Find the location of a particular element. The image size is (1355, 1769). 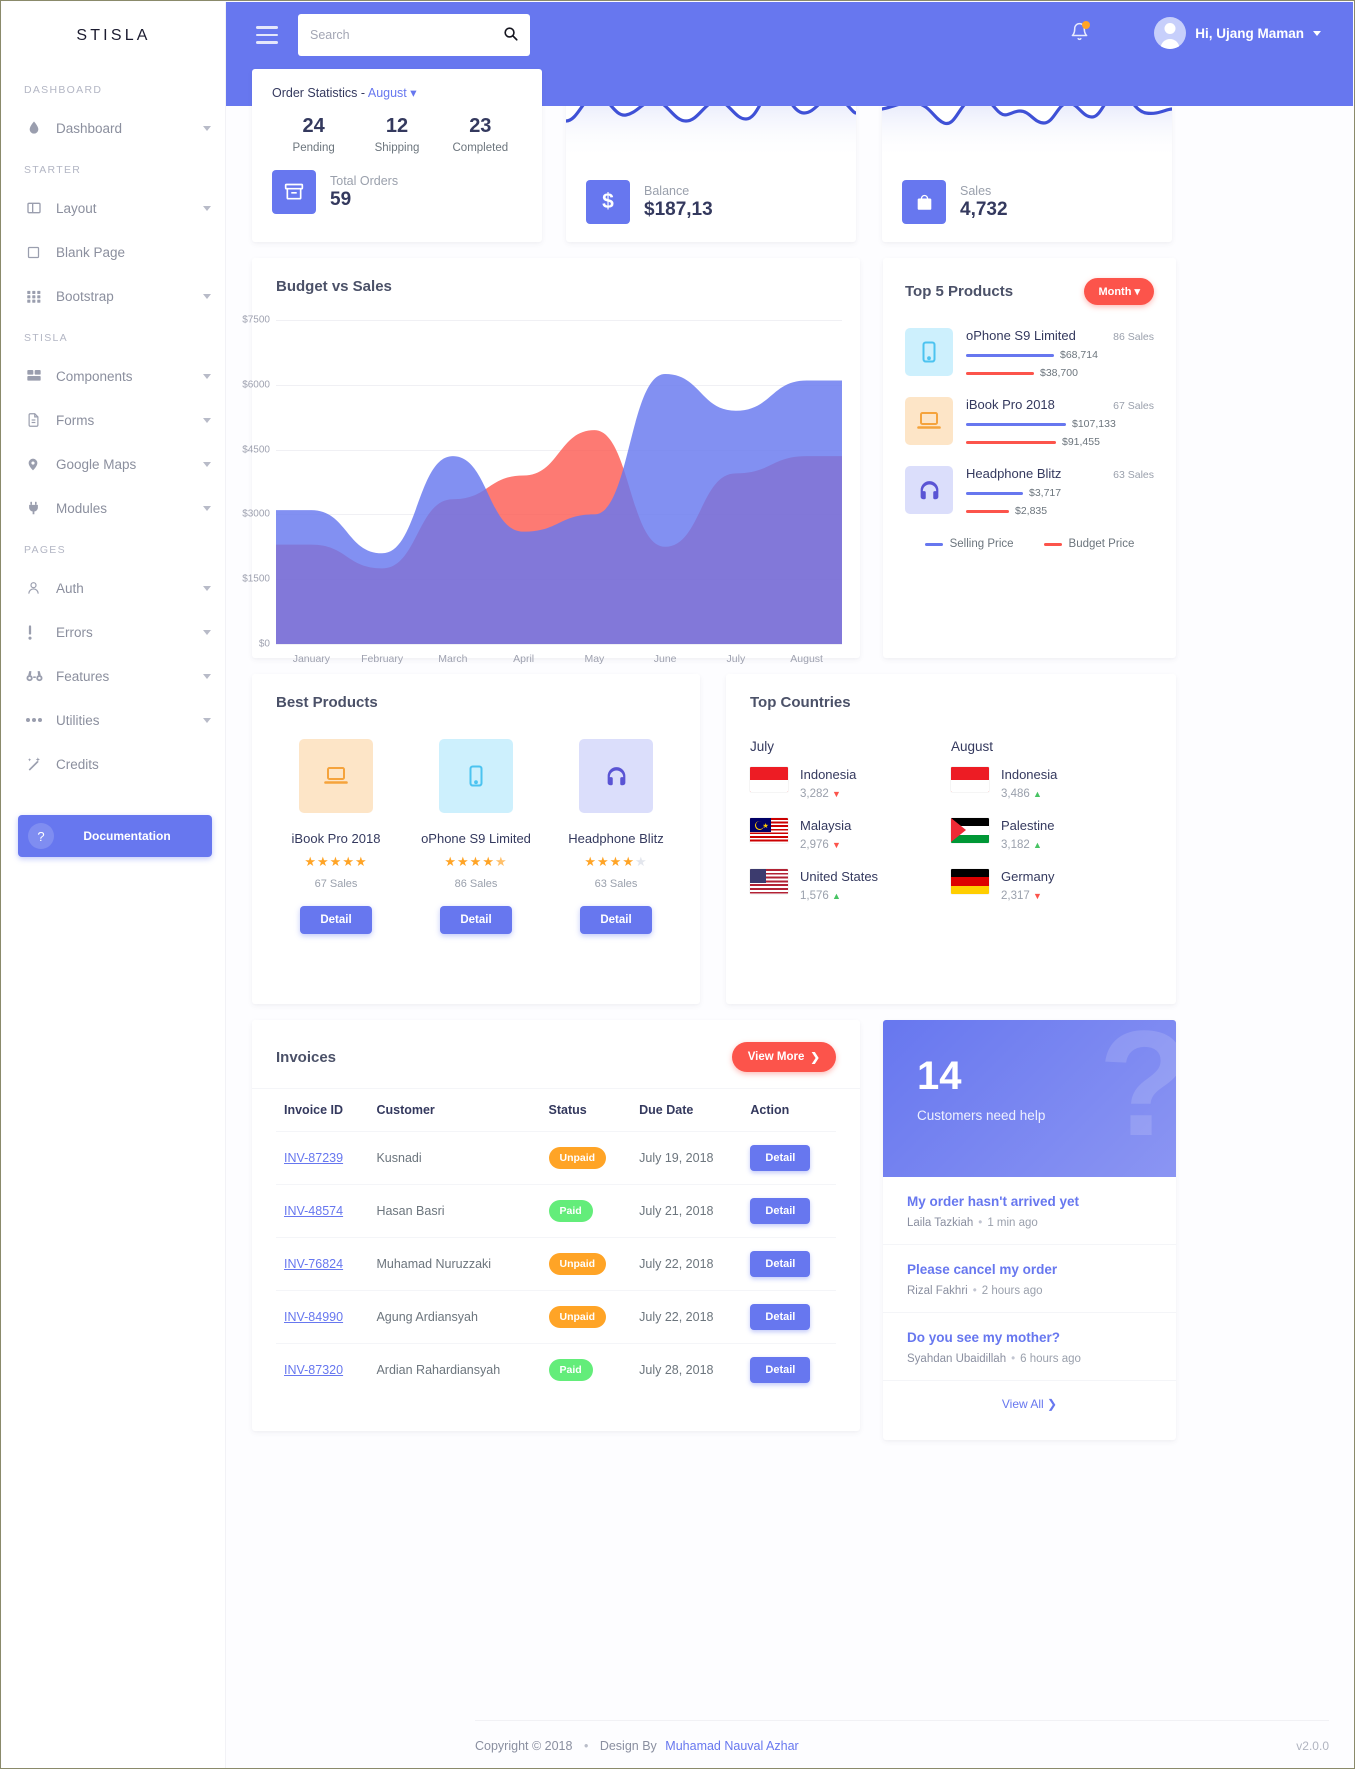

view-more-button: View More ❯ is located at coordinates (783, 1057).